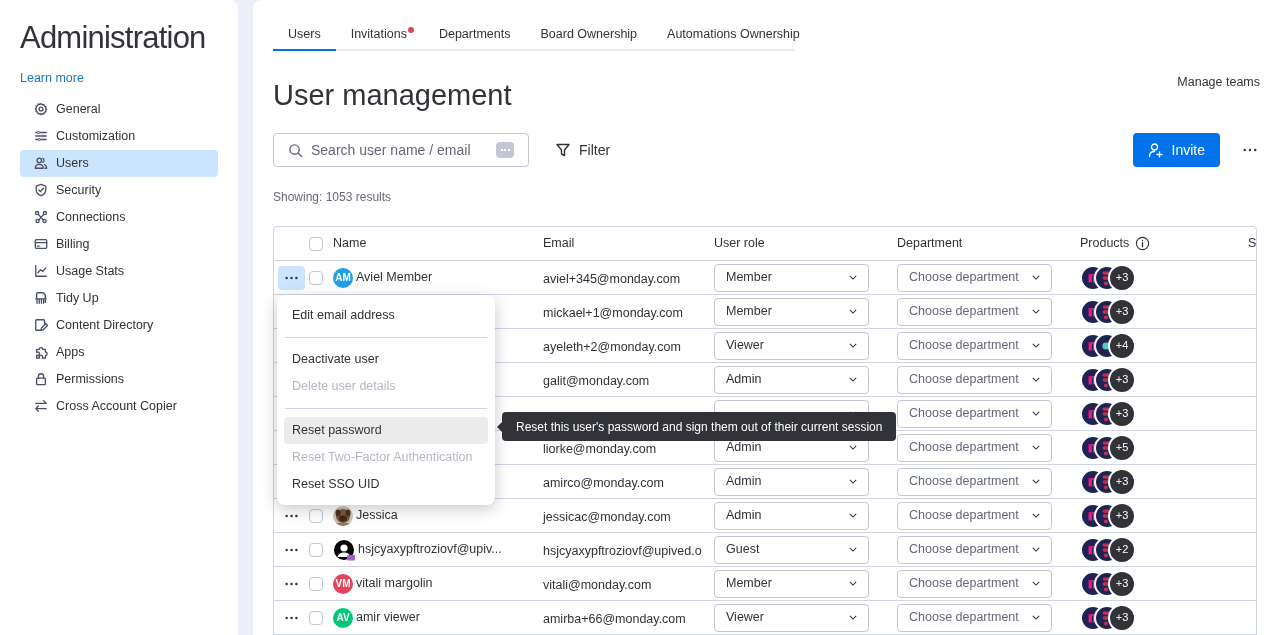 Image resolution: width=1280 pixels, height=635 pixels. What do you see at coordinates (1252, 244) in the screenshot?
I see `column-header: S` at bounding box center [1252, 244].